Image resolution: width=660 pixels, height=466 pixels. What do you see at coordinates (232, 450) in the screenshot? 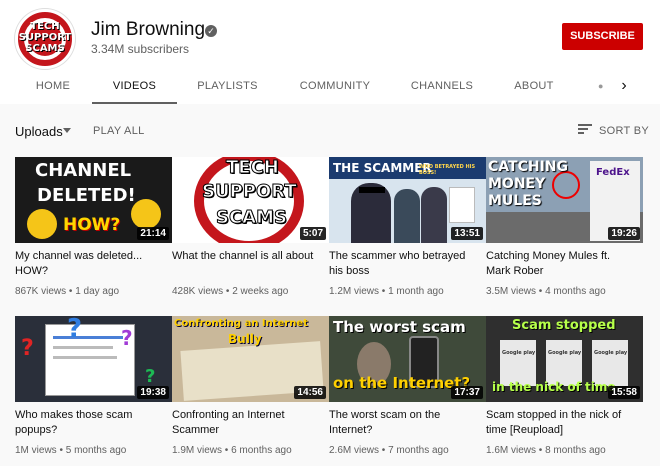
I see `video-meta: 1.9M views • 6 months ago` at bounding box center [232, 450].